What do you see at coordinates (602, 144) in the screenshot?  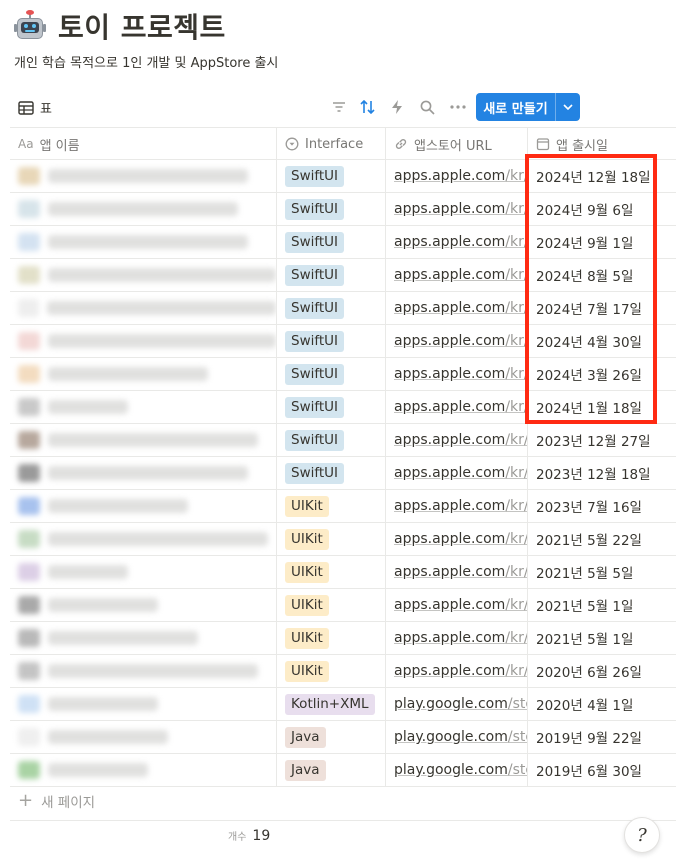 I see `column-header-release-date: 앱 출시일` at bounding box center [602, 144].